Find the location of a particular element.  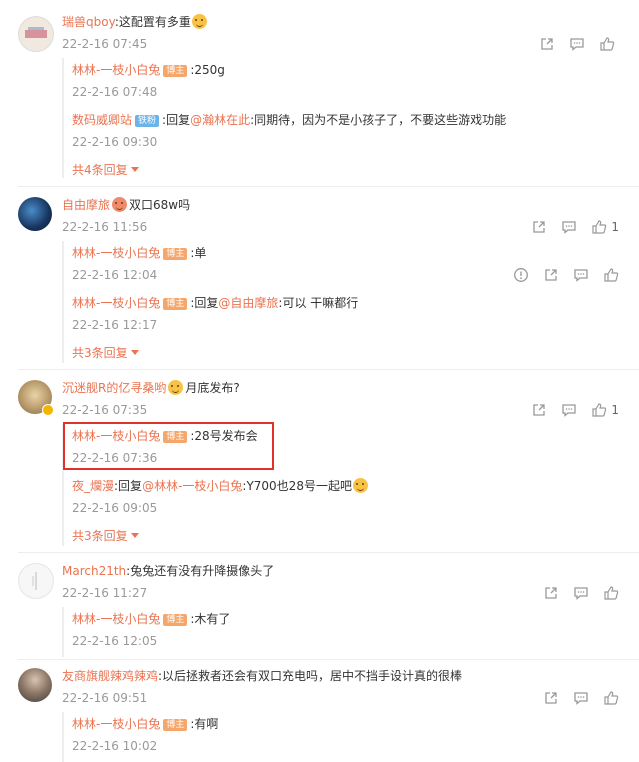

comment-username: 沉迷舰R的亿寻桑哟 is located at coordinates (114, 388).